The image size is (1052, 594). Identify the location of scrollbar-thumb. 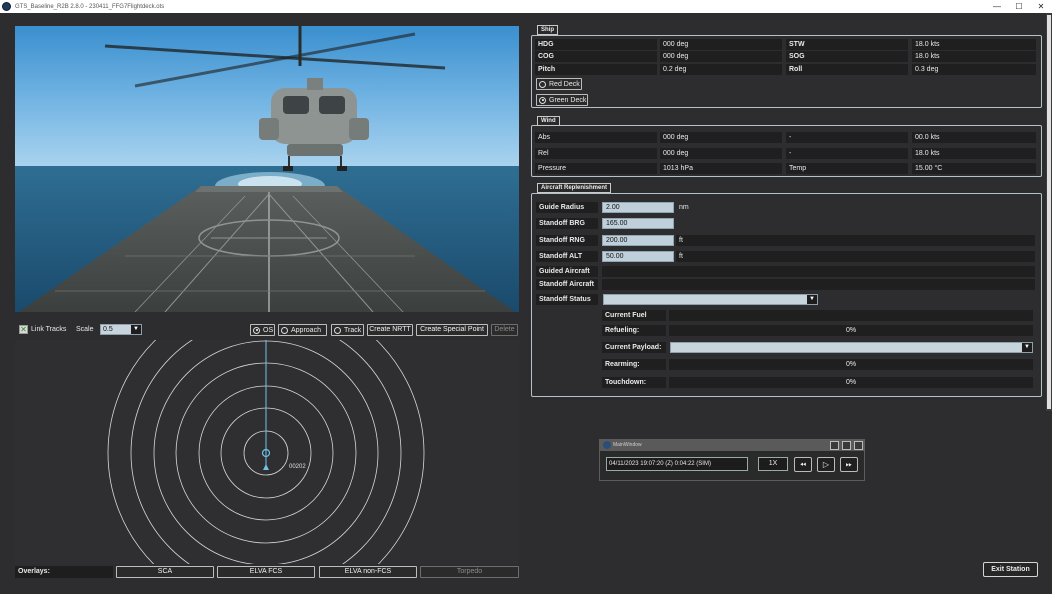
(1049, 212).